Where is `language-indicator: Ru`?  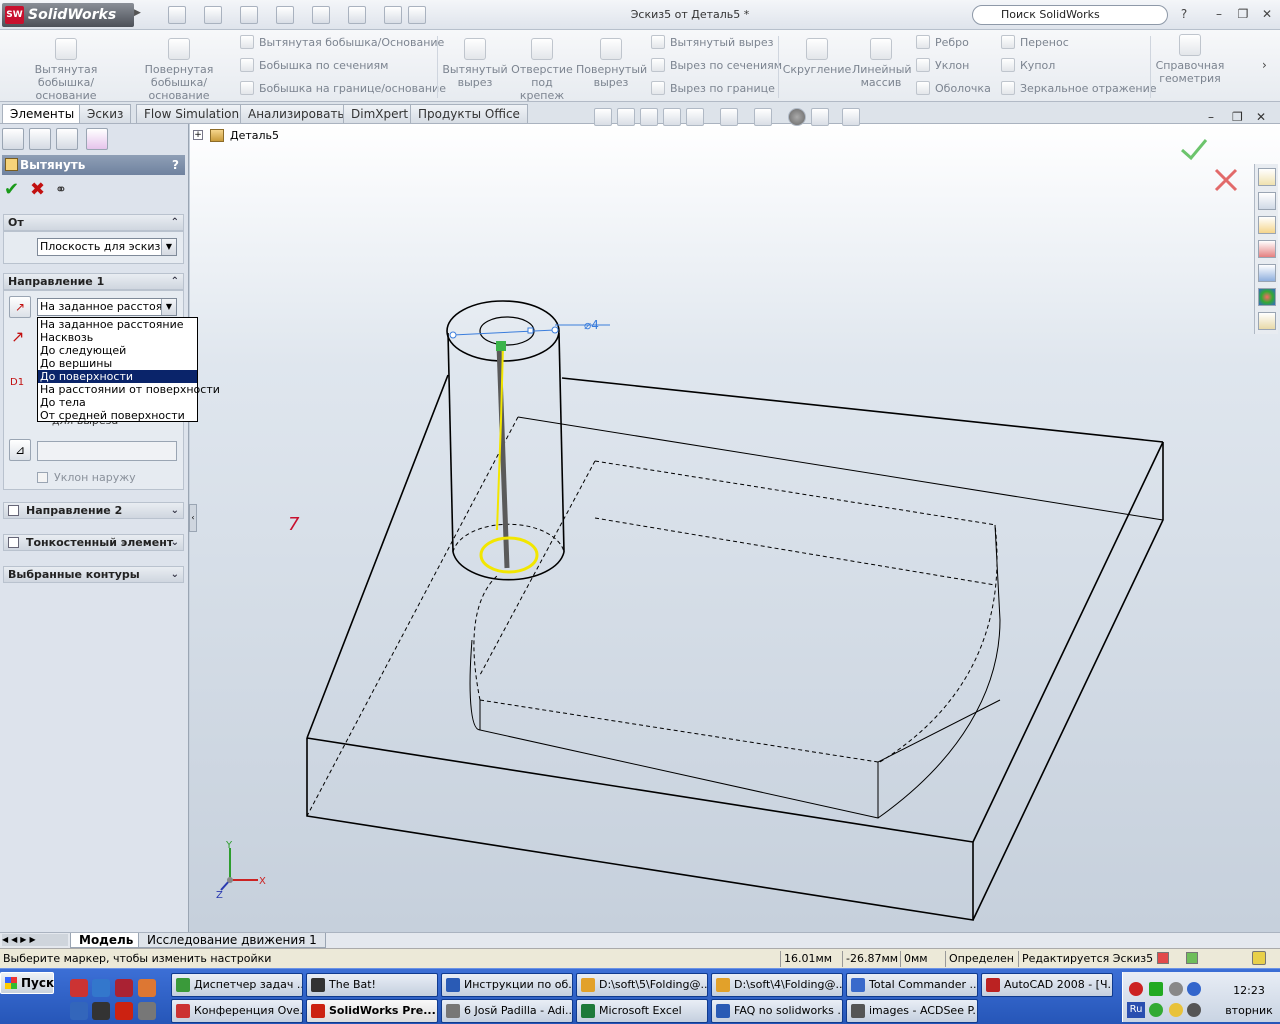 language-indicator: Ru is located at coordinates (1136, 1010).